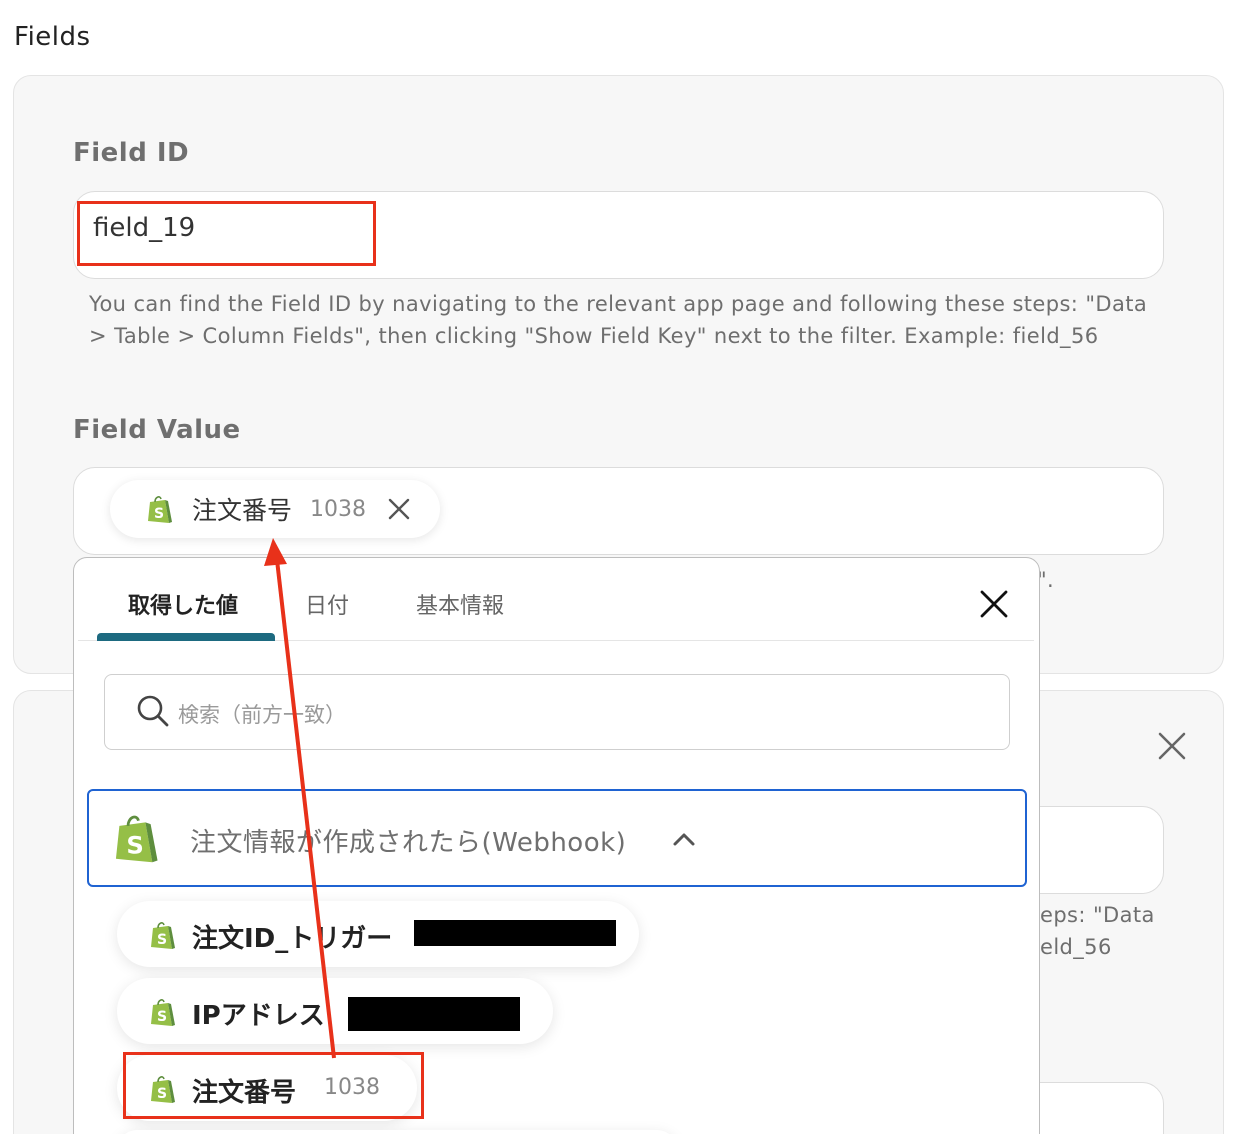  Describe the element at coordinates (300, 798) in the screenshot. I see `annotation-arrow` at that location.